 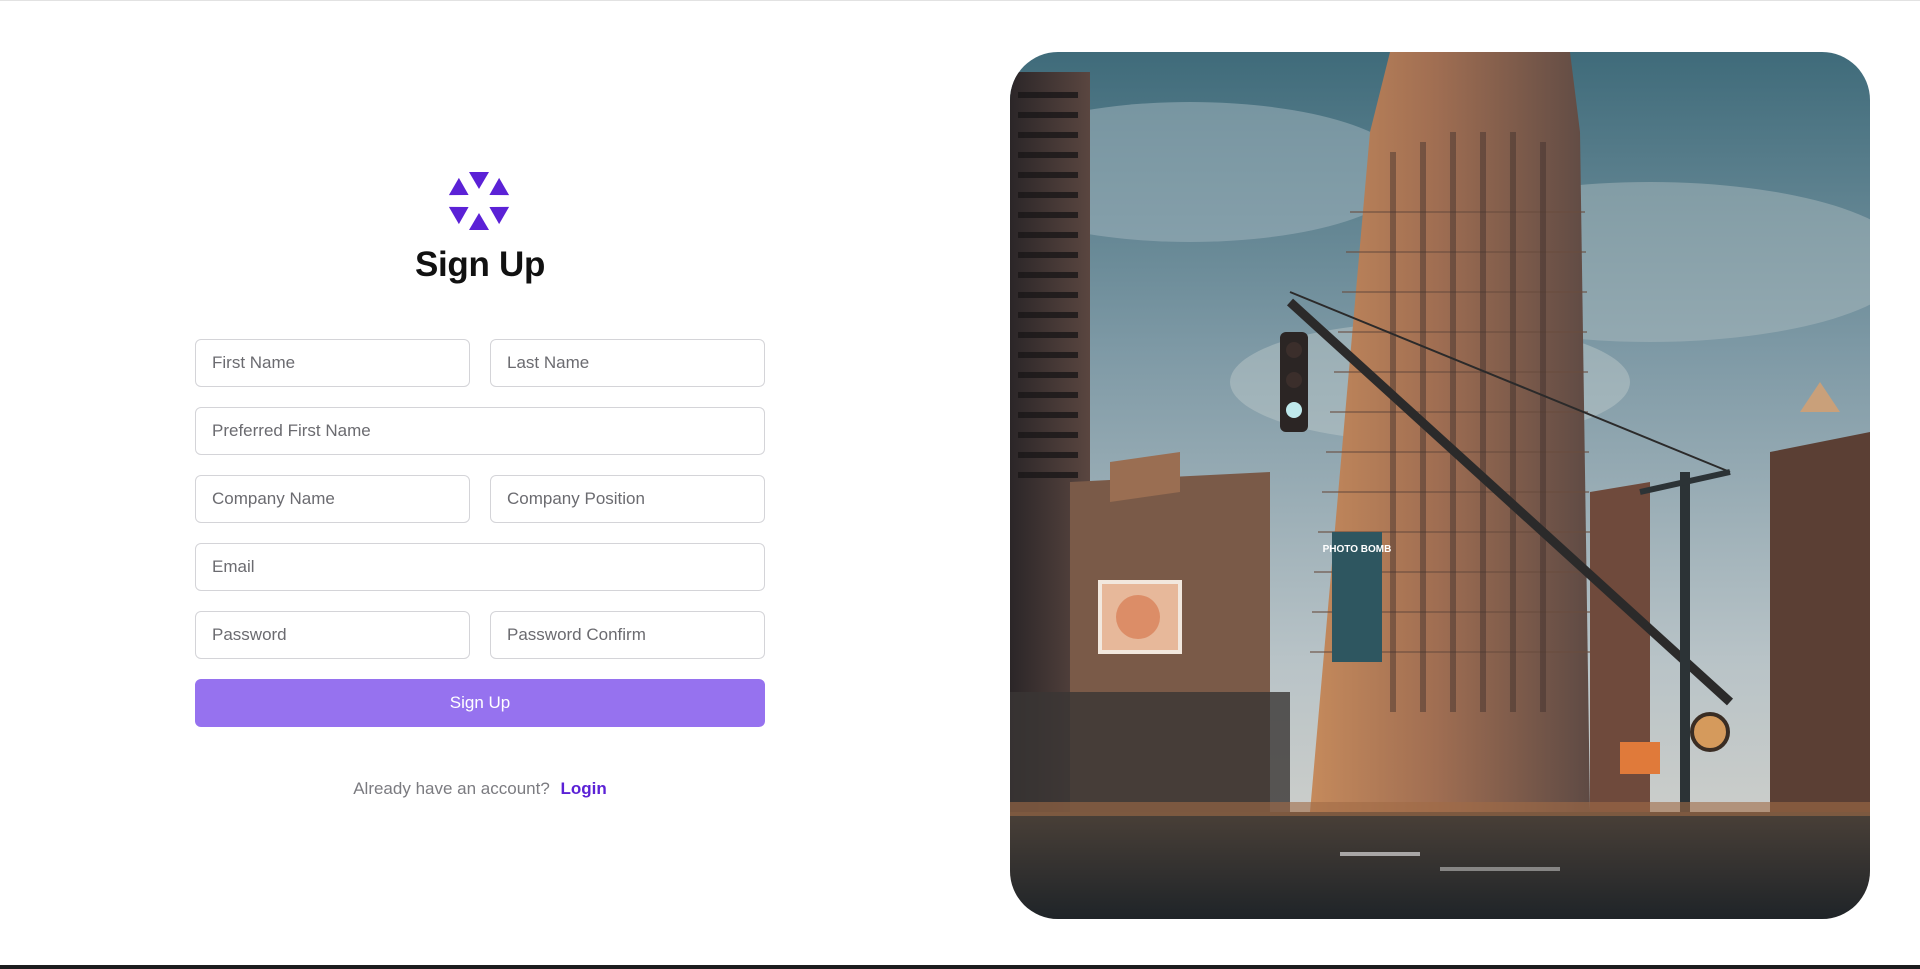 What do you see at coordinates (960, 967) in the screenshot?
I see `window-bottom-edge` at bounding box center [960, 967].